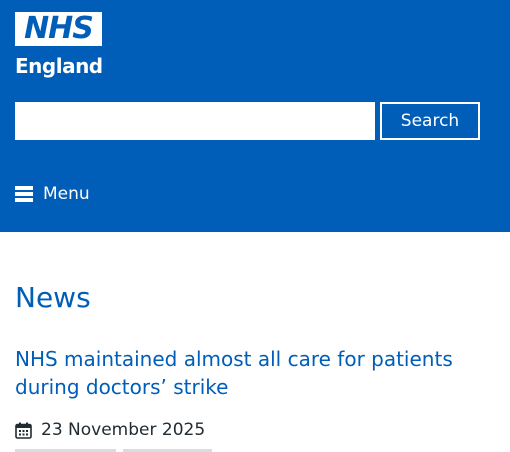  Describe the element at coordinates (24, 194) in the screenshot. I see `menu-icon` at that location.